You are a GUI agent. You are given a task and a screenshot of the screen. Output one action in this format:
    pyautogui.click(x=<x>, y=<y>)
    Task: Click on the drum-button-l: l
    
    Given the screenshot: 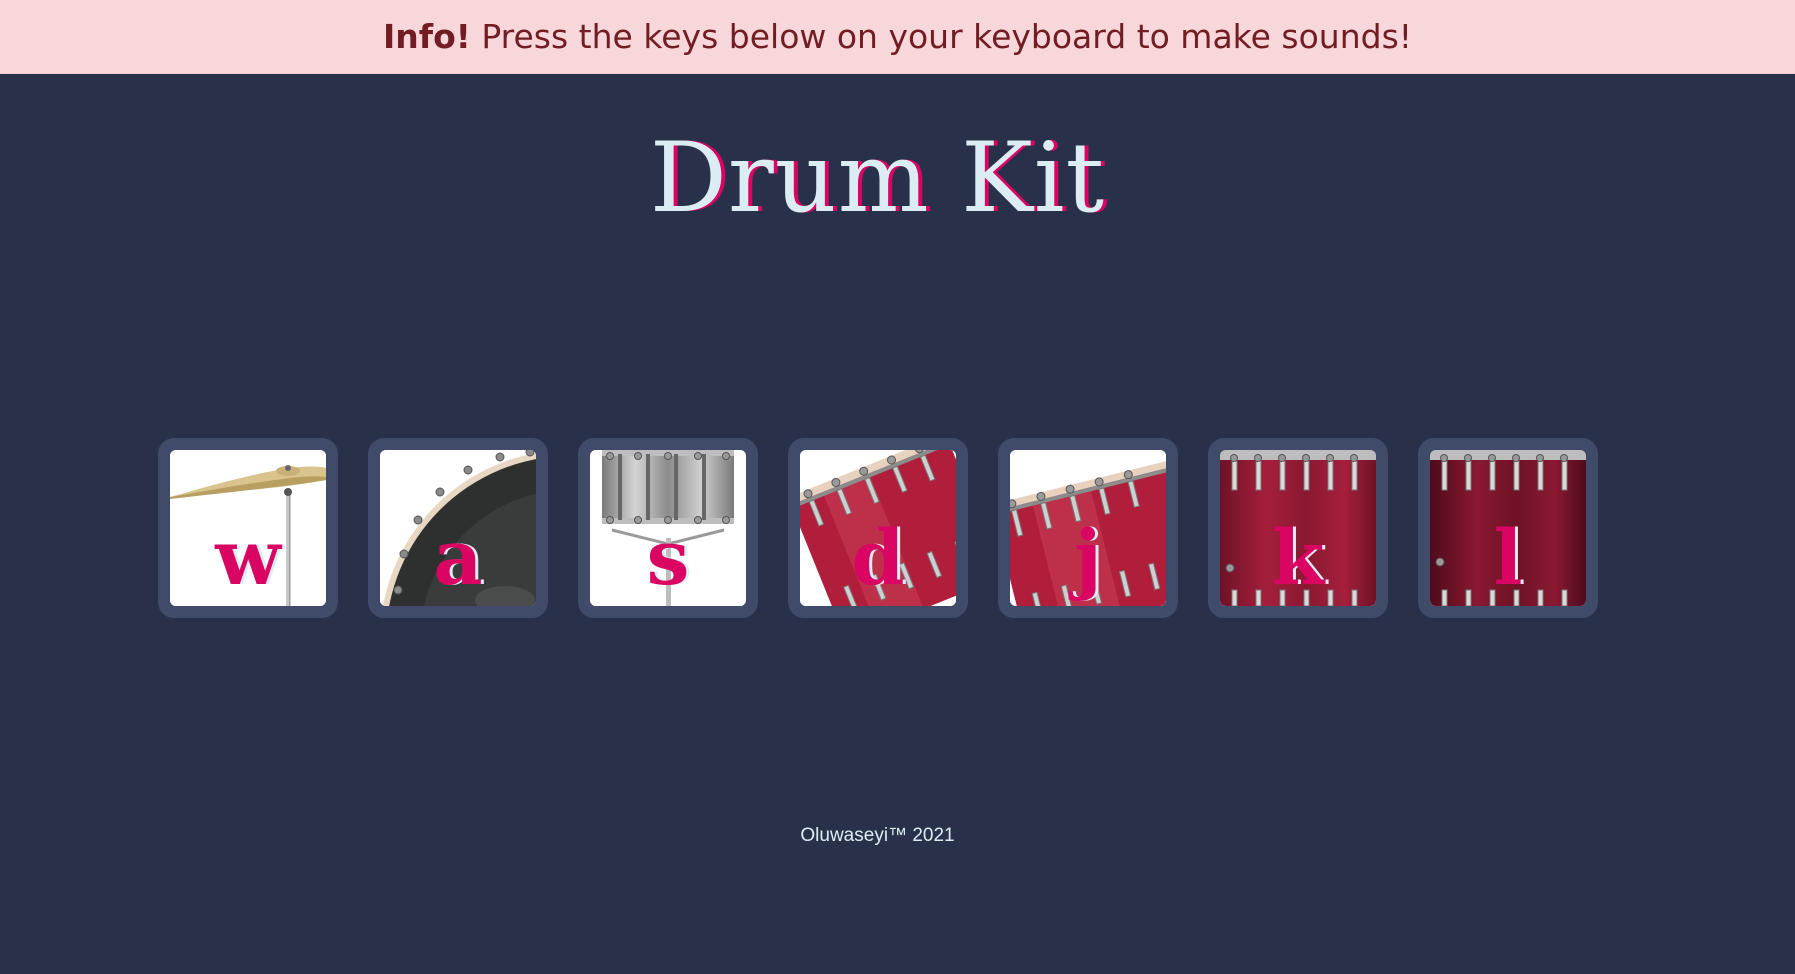 What is the action you would take?
    pyautogui.click(x=1508, y=528)
    